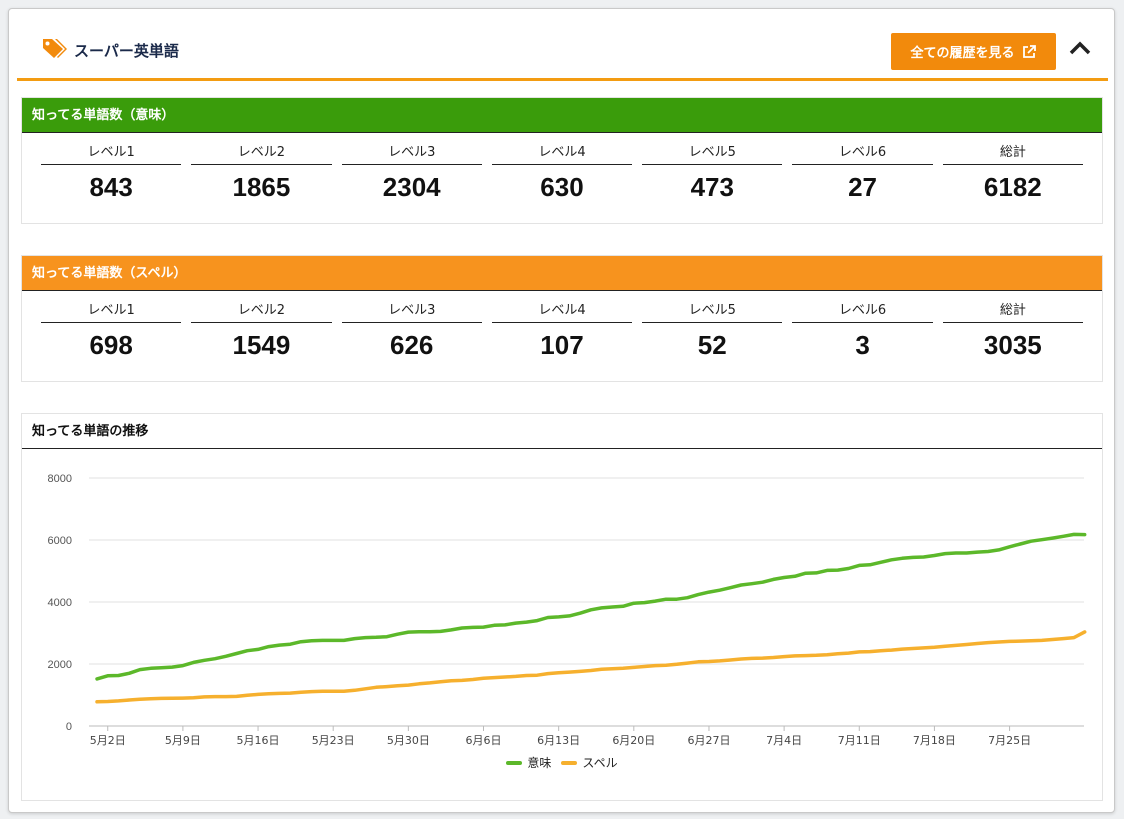  What do you see at coordinates (633, 740) in the screenshot?
I see `x-tick-label: 6月20日` at bounding box center [633, 740].